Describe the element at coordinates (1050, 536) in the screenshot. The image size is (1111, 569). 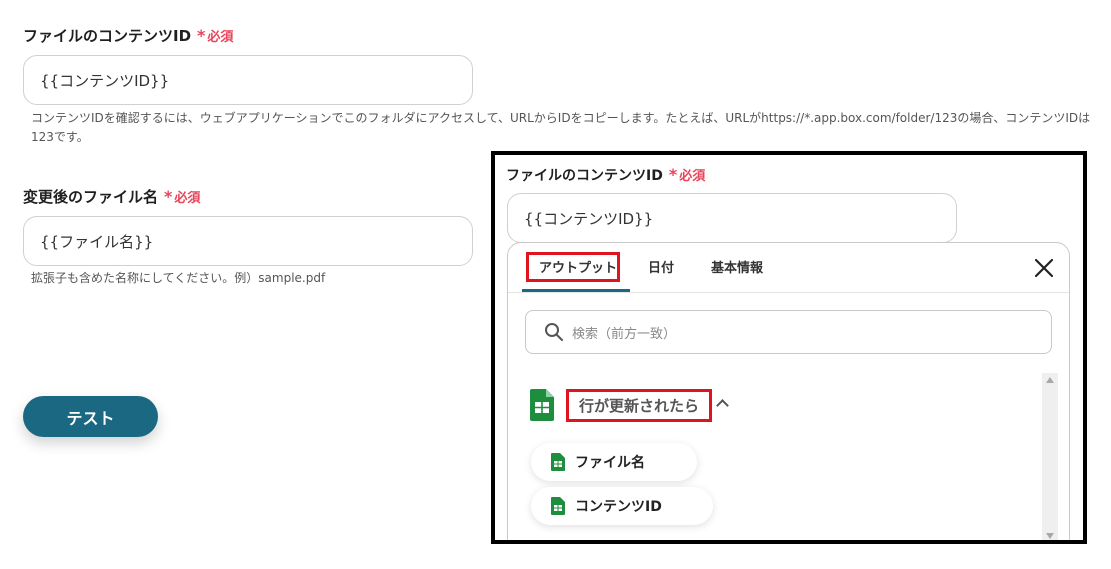
I see `scroll-down-icon` at that location.